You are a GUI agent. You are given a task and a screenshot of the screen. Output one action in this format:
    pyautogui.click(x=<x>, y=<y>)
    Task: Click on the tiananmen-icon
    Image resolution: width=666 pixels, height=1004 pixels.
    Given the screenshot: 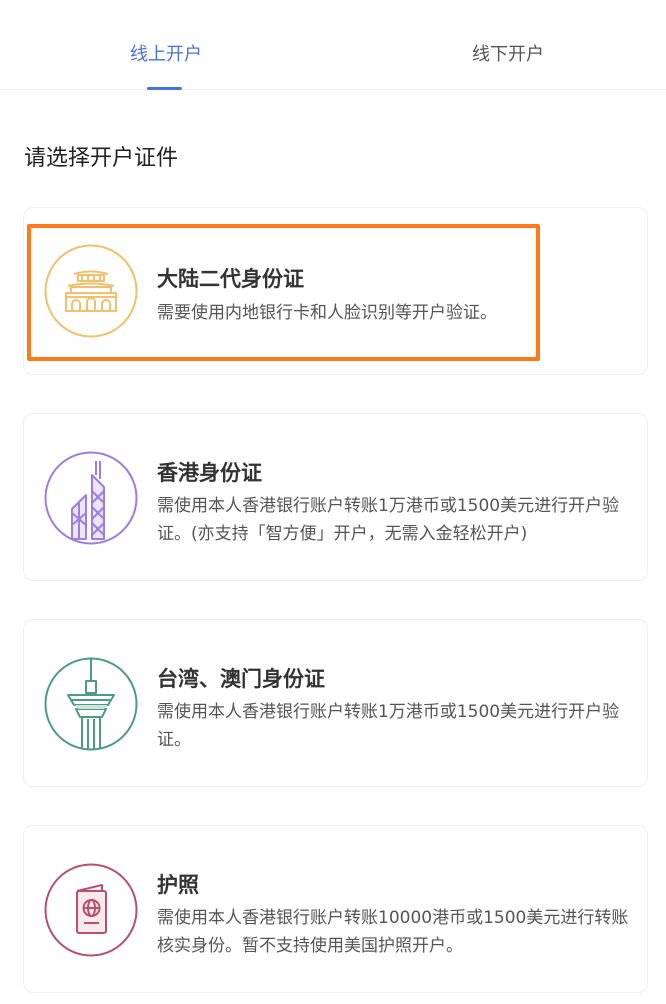 What is the action you would take?
    pyautogui.click(x=91, y=291)
    